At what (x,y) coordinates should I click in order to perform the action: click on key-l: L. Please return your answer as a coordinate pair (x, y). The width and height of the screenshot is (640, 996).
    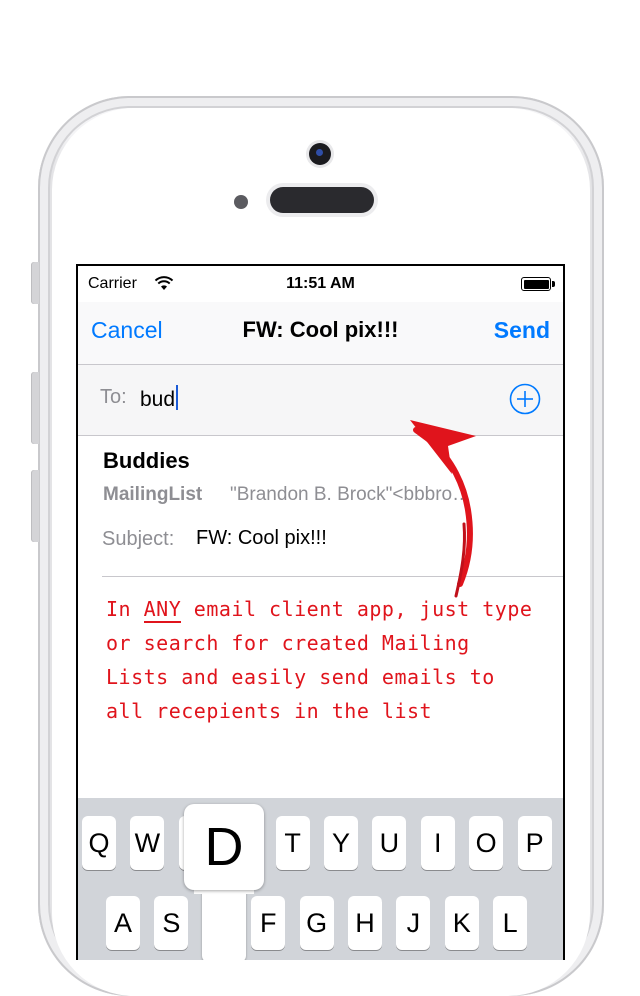
    Looking at the image, I should click on (510, 923).